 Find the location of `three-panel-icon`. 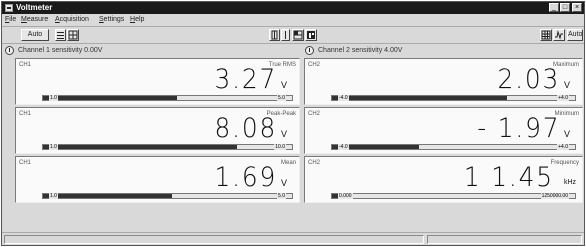

three-panel-icon is located at coordinates (298, 35).